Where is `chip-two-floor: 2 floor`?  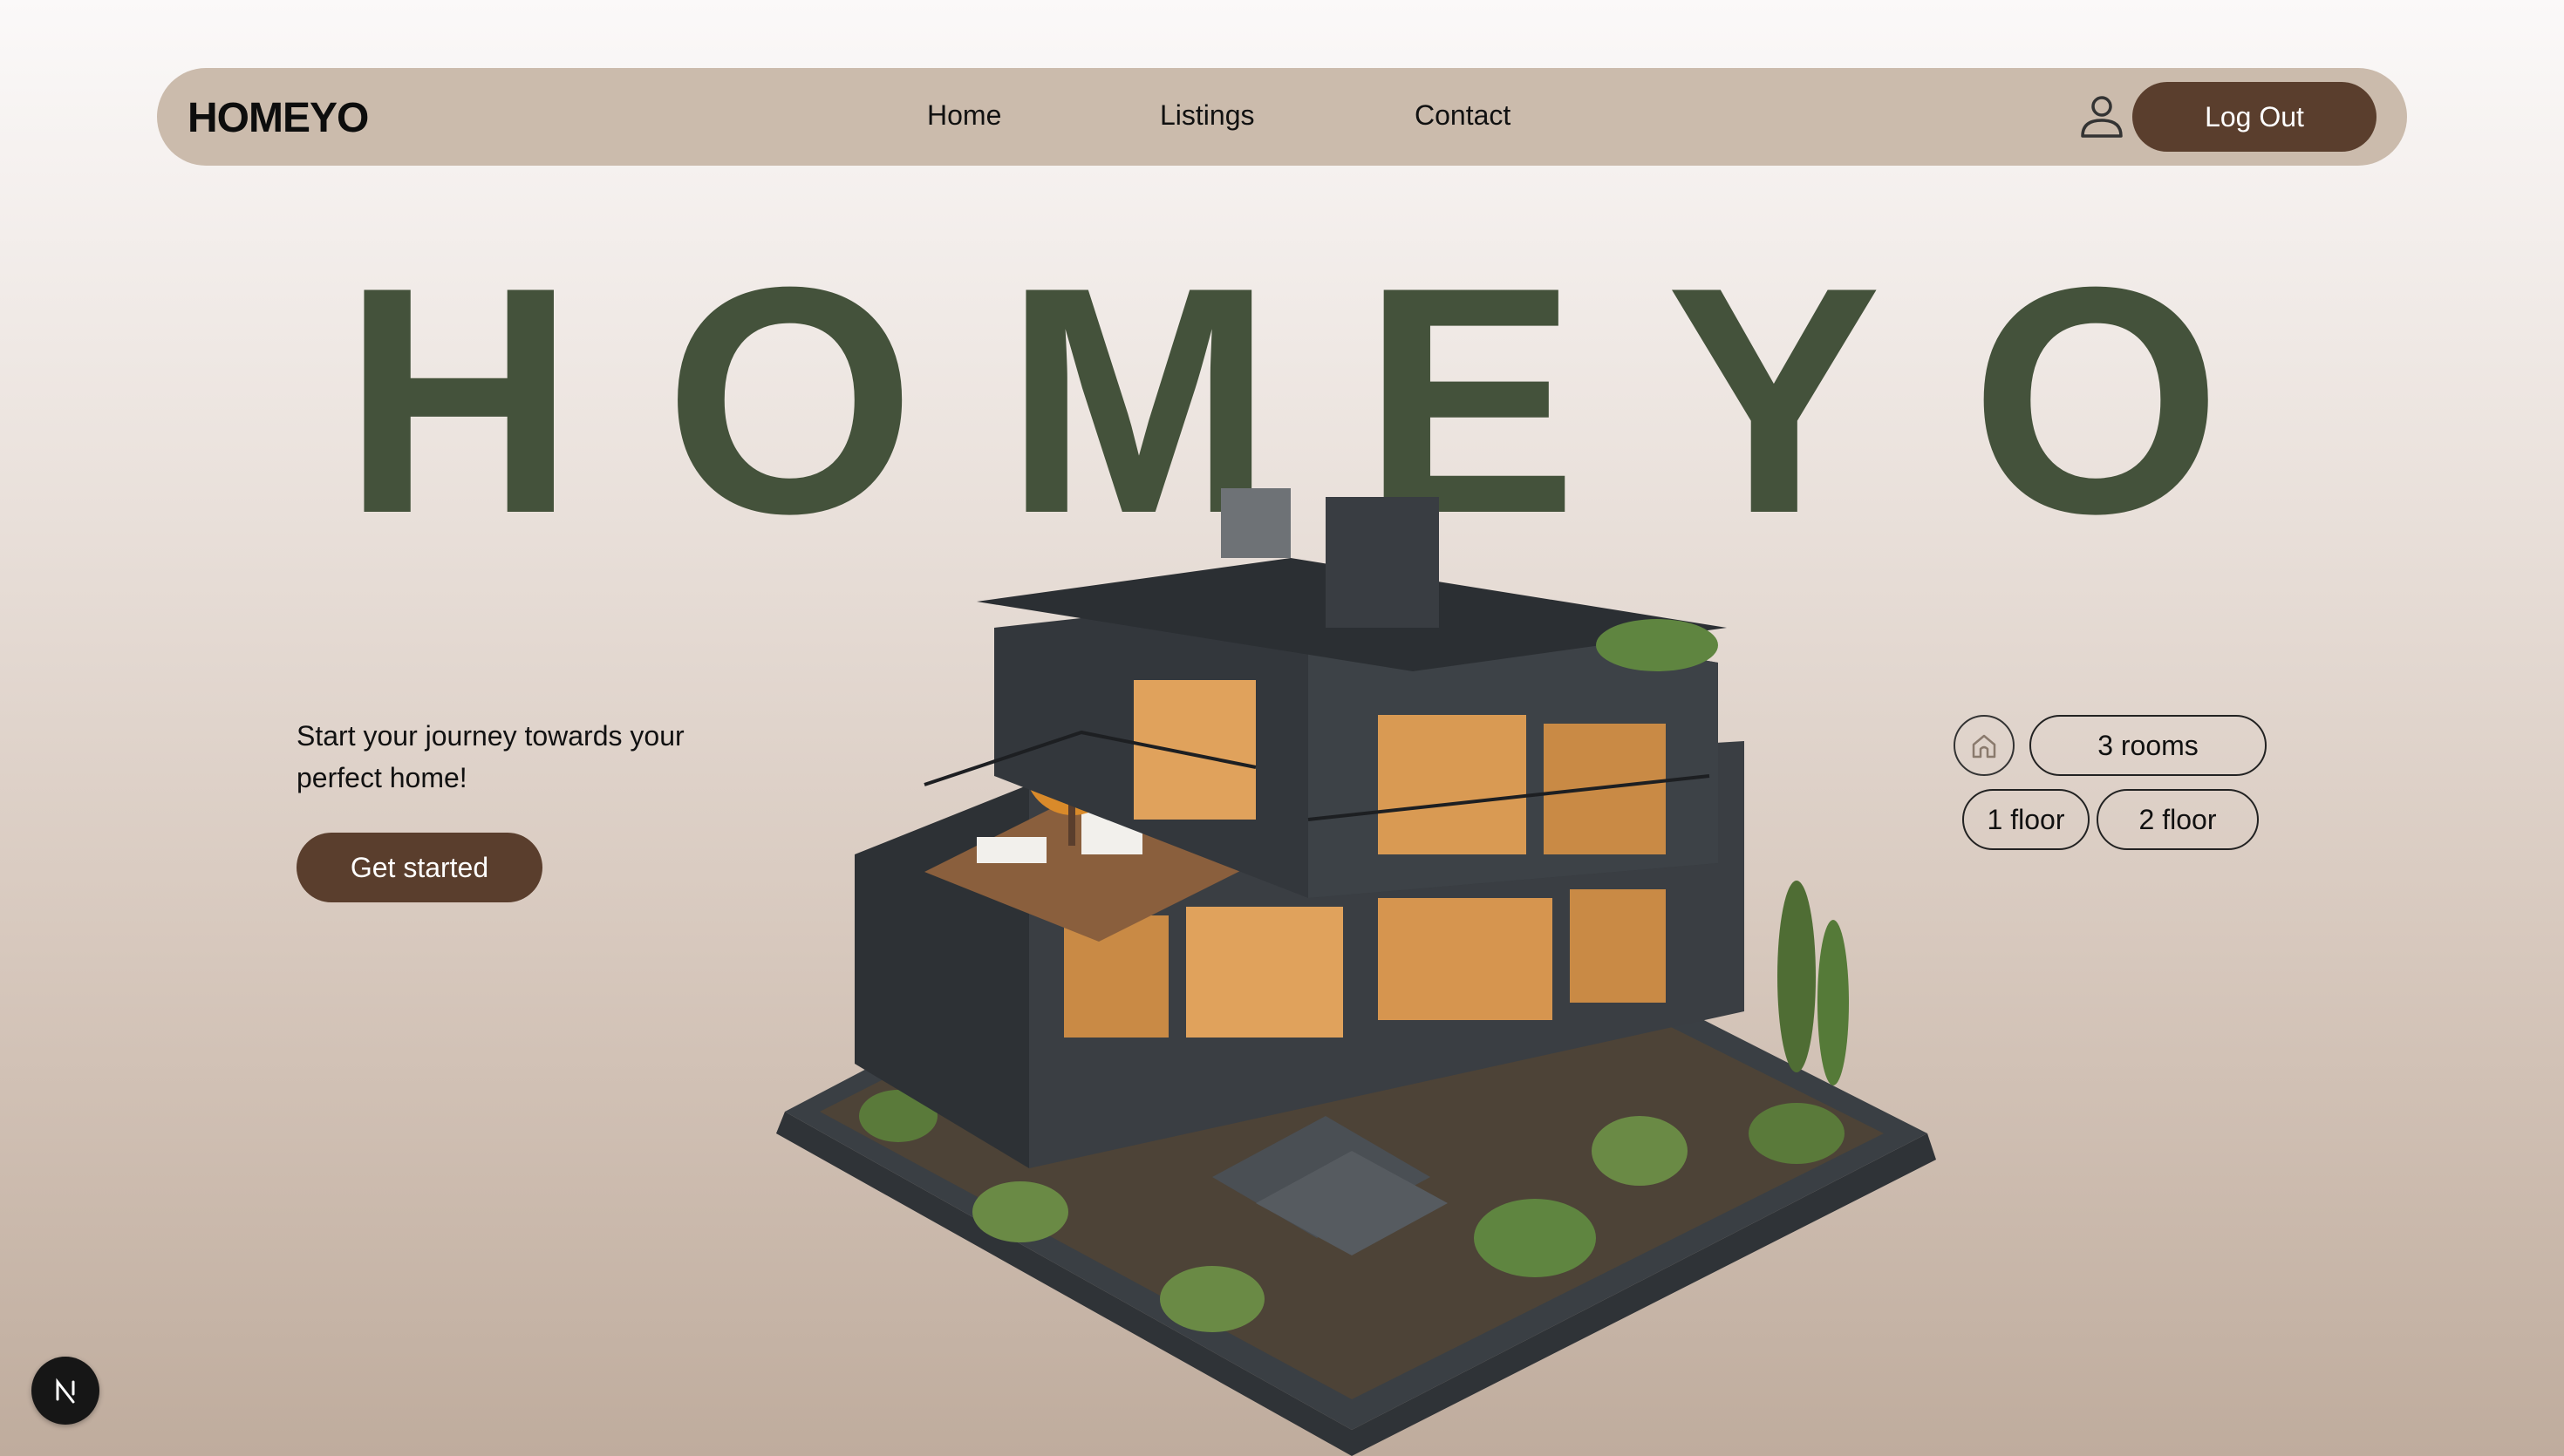 chip-two-floor: 2 floor is located at coordinates (2178, 819).